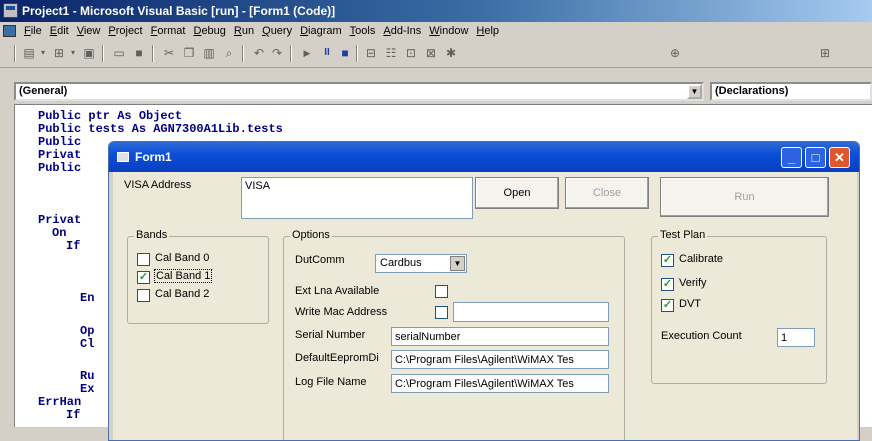 The height and width of the screenshot is (441, 872). Describe the element at coordinates (59, 53) in the screenshot. I see `add-form-icon: ⊞` at that location.